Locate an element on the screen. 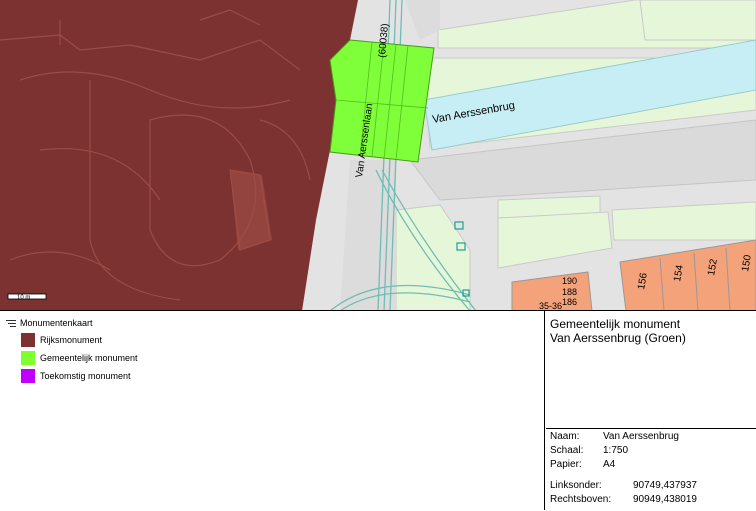 The image size is (756, 511). legend-title: Monumentenkaart is located at coordinates (56, 323).